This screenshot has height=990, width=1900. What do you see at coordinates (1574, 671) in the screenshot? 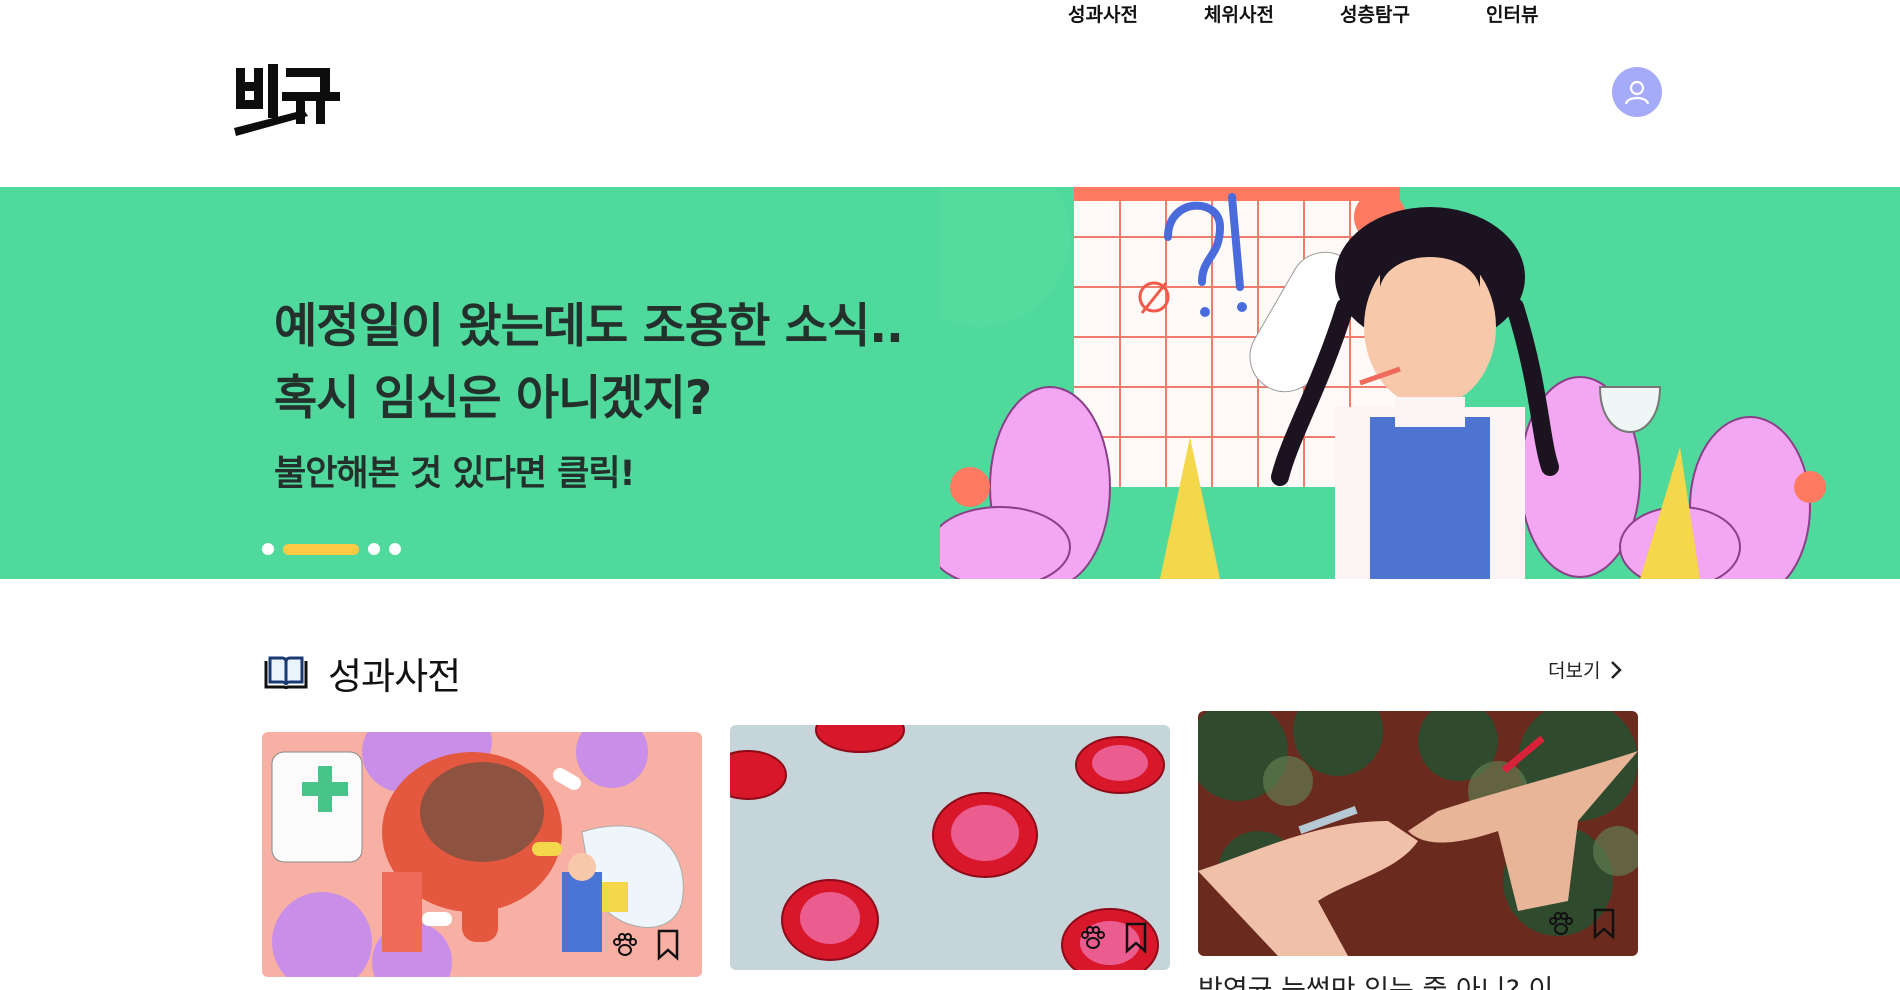
I see `see-more-label: 더보기` at bounding box center [1574, 671].